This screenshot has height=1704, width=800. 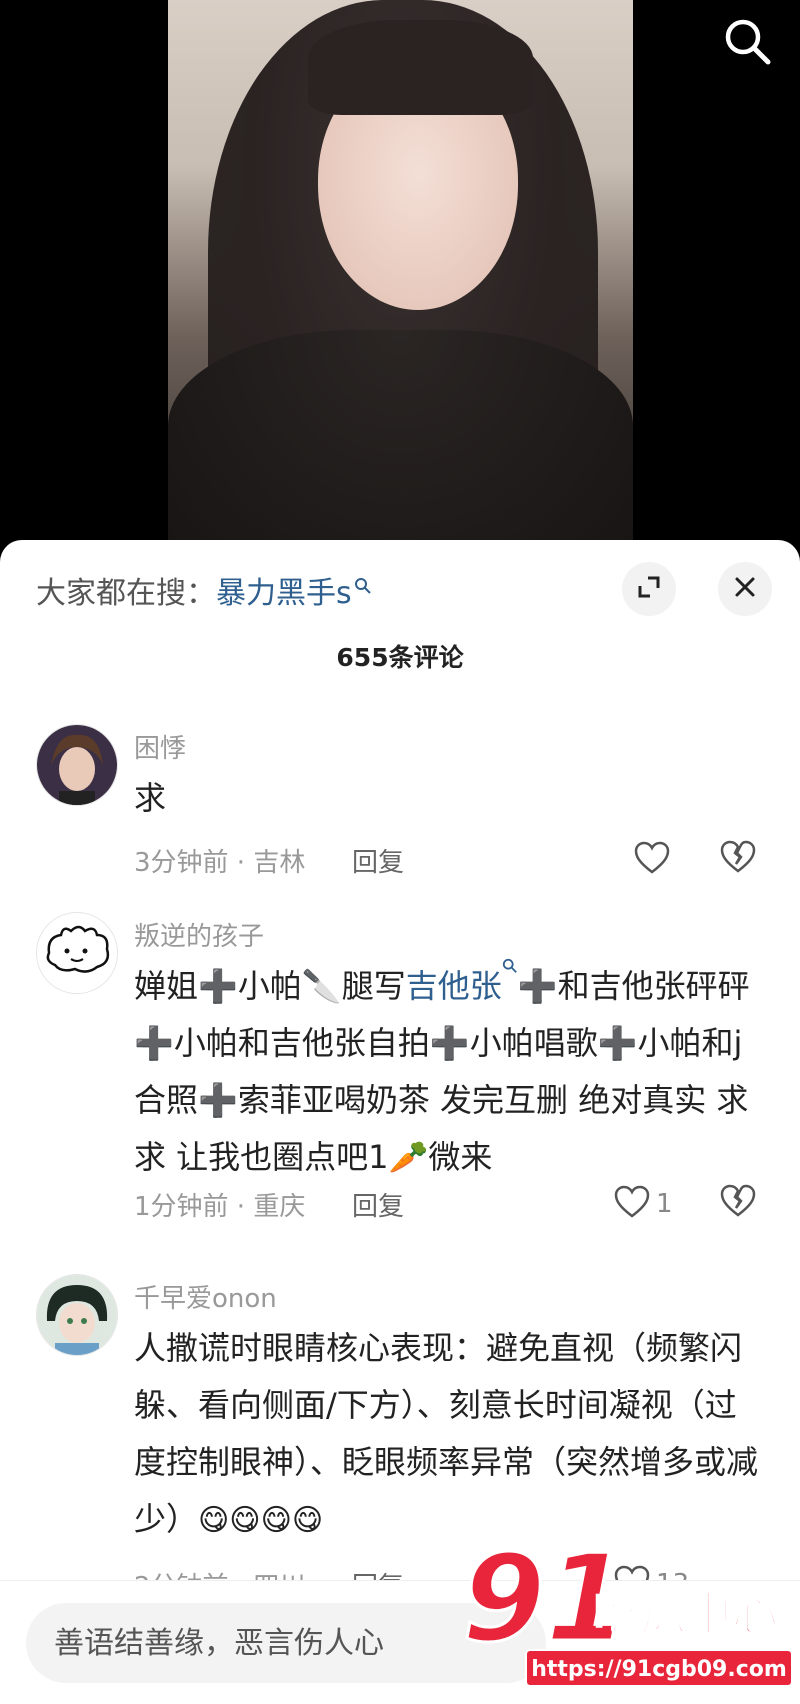 I want to click on emoji-group: 😋😋😋😋, so click(x=261, y=1520).